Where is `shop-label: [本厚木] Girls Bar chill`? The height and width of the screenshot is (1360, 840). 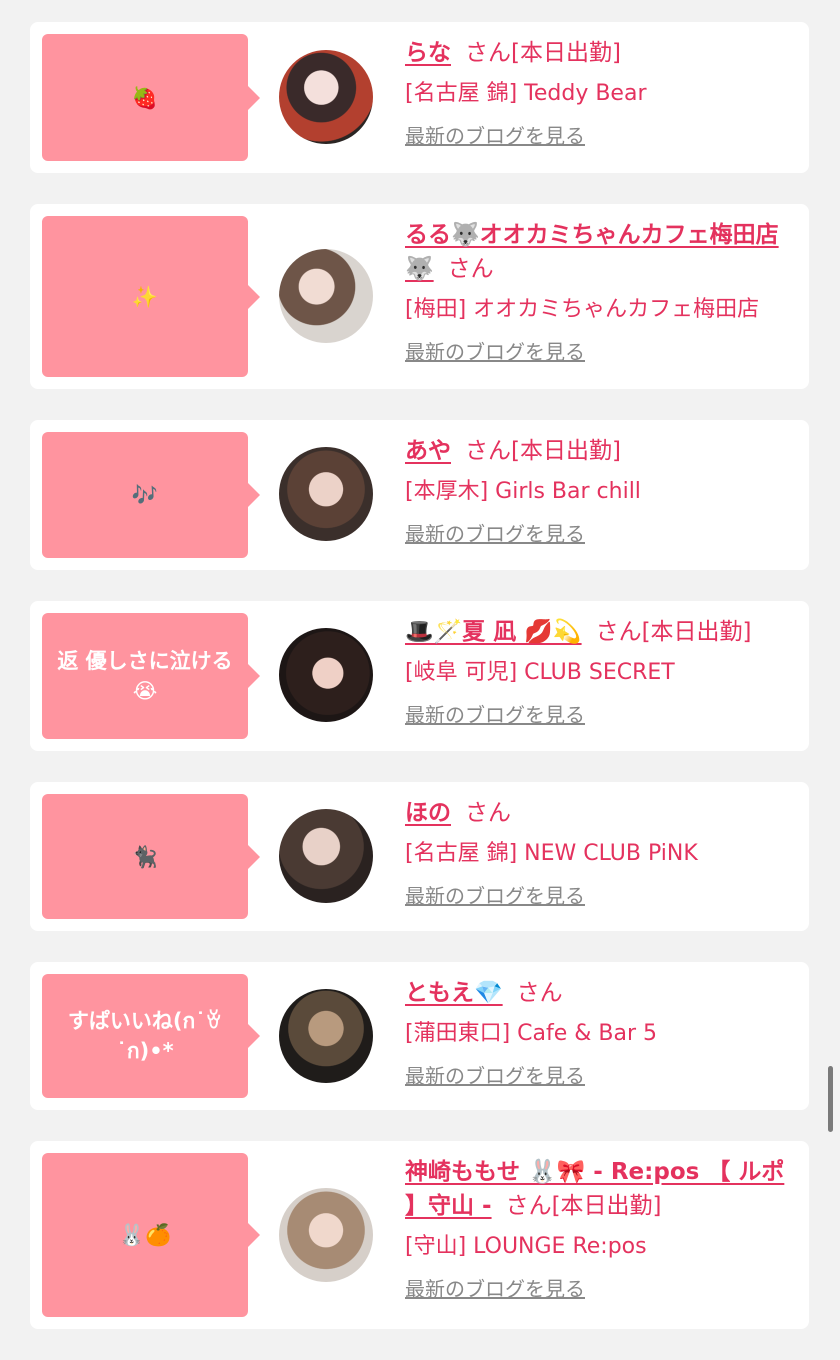 shop-label: [本厚木] Girls Bar chill is located at coordinates (523, 491).